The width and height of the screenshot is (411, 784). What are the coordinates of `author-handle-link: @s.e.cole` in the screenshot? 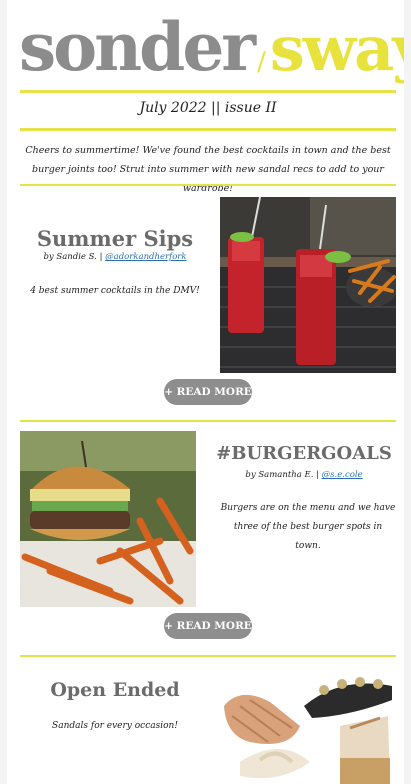 It's located at (342, 475).